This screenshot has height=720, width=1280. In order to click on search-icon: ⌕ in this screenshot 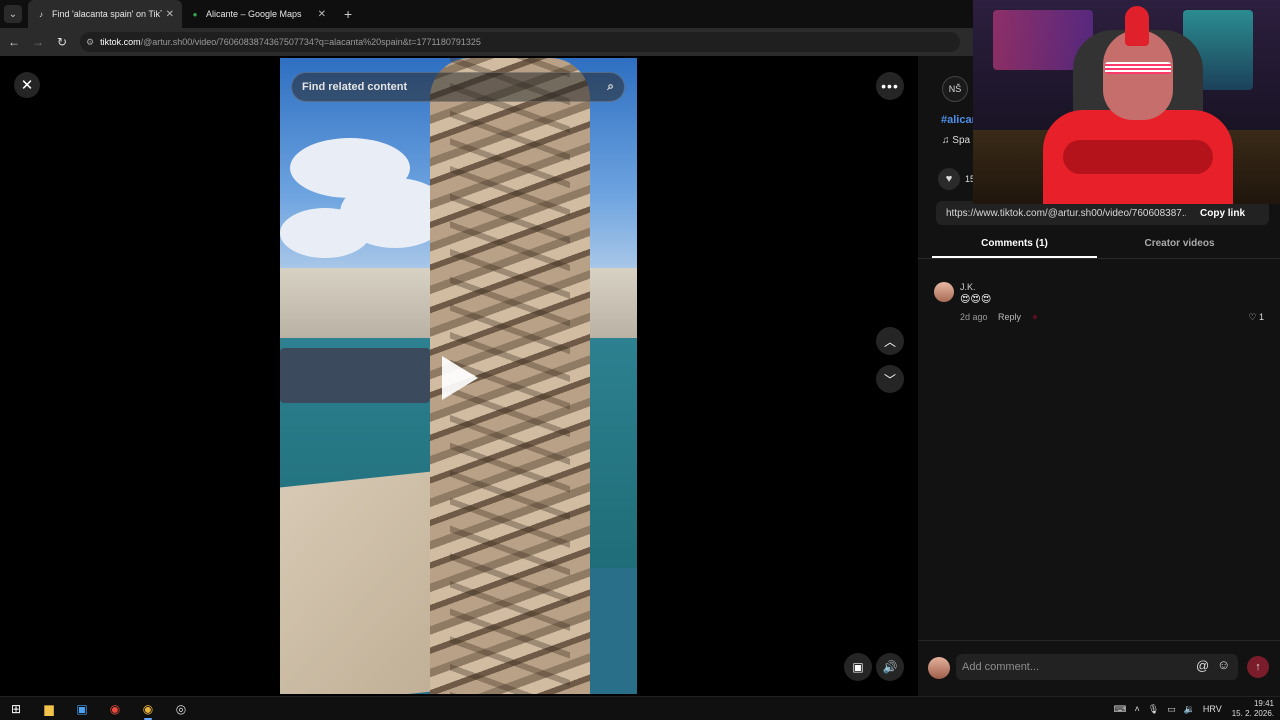, I will do `click(610, 86)`.